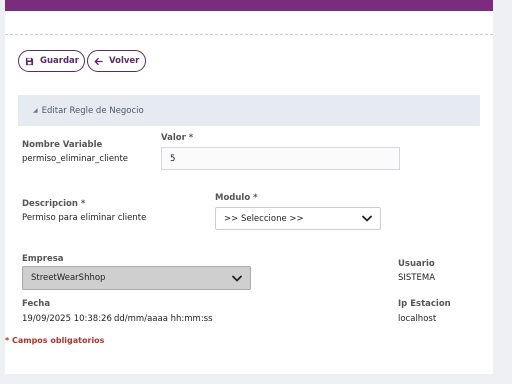 The height and width of the screenshot is (384, 512). I want to click on modulo-select: >> Seleccione >>, so click(298, 218).